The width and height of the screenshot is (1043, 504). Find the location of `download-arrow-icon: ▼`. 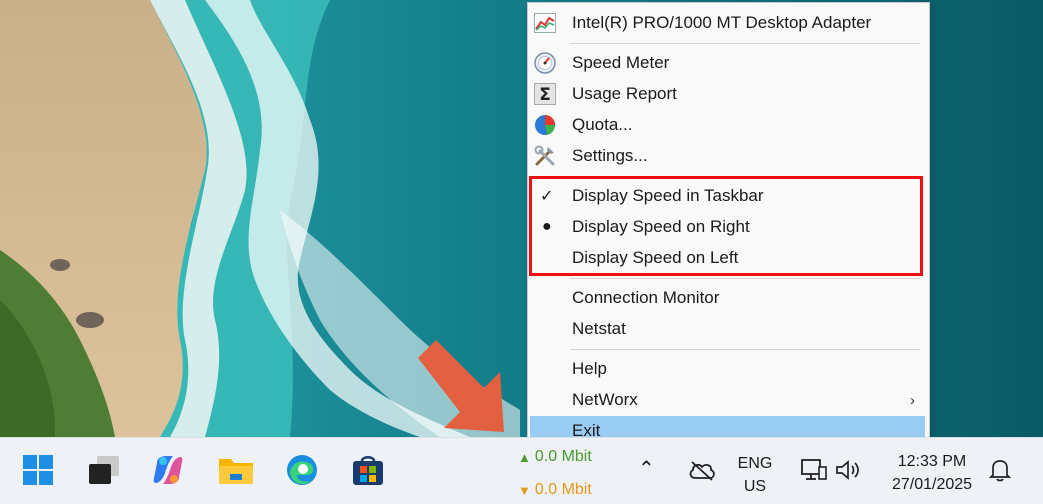

download-arrow-icon: ▼ is located at coordinates (524, 490).